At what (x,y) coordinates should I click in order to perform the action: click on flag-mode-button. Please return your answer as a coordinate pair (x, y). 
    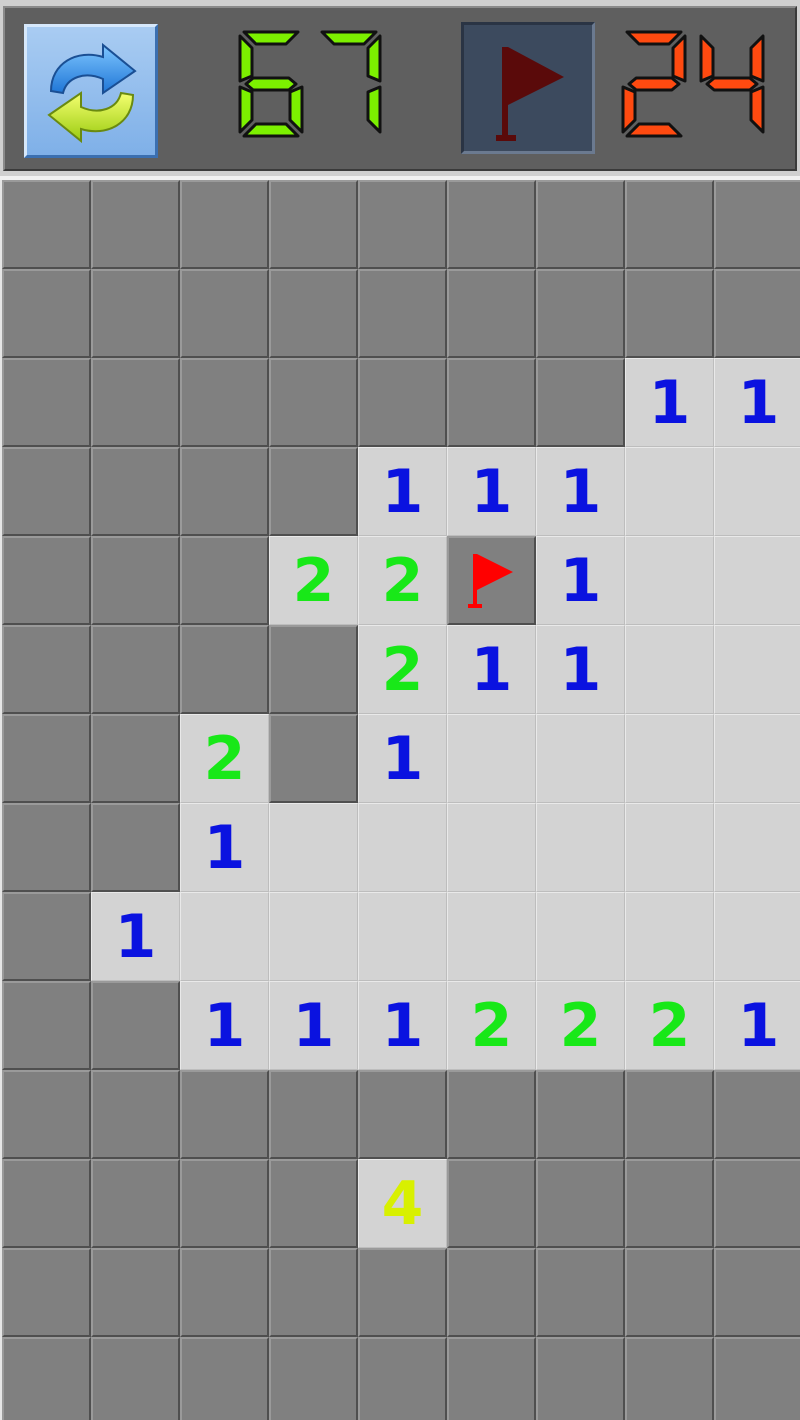
    Looking at the image, I should click on (528, 88).